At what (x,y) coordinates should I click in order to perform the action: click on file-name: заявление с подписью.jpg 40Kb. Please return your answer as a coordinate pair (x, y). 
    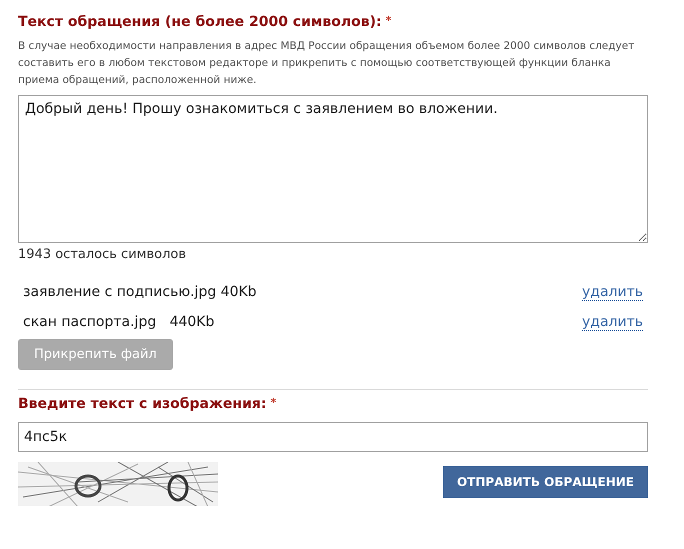
    Looking at the image, I should click on (140, 292).